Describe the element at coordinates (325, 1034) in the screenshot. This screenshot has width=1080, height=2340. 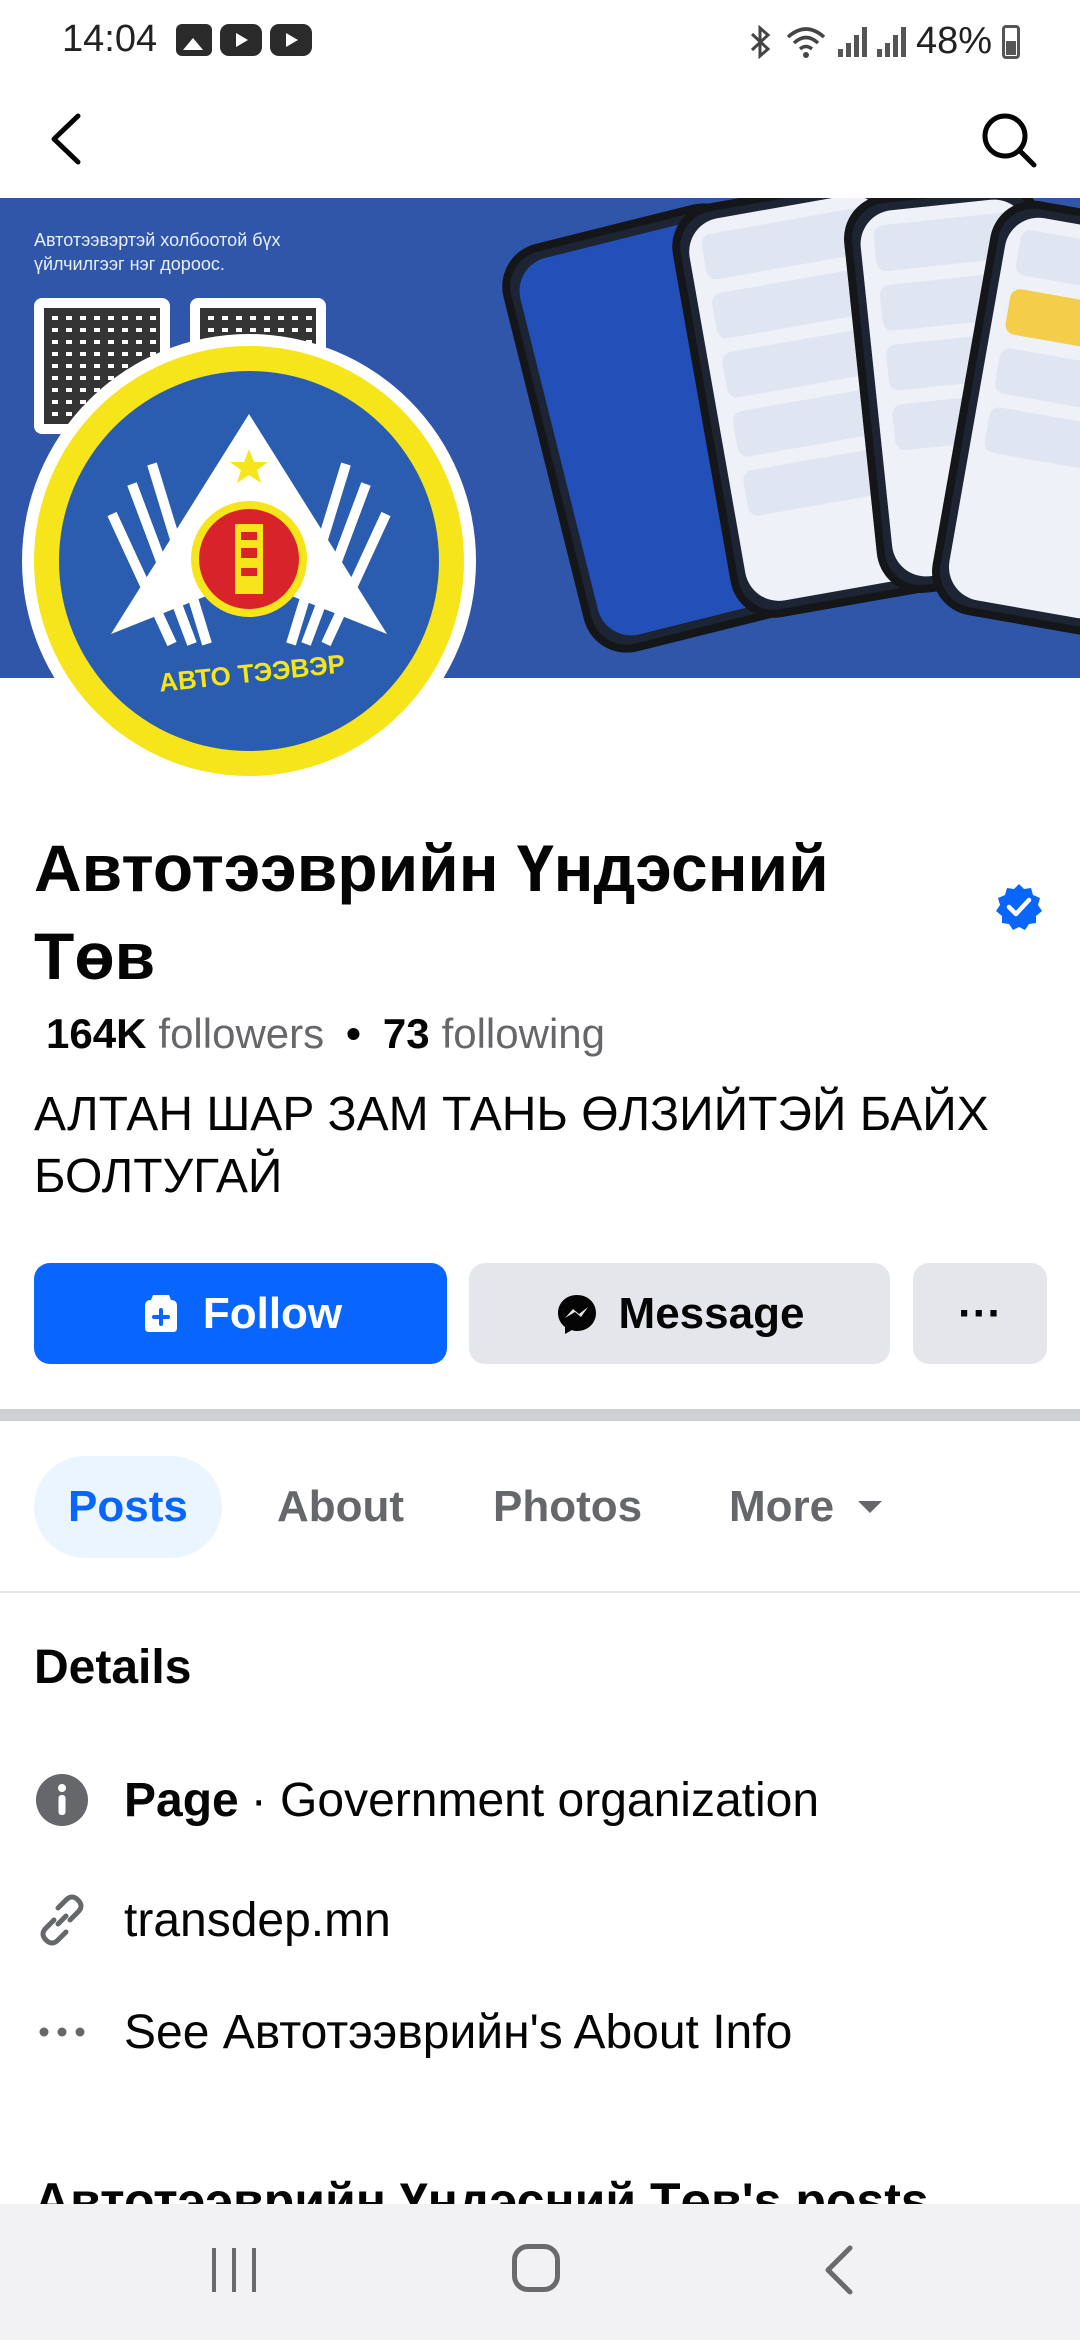
I see `follower-stats: 164K followers • 73 following` at that location.